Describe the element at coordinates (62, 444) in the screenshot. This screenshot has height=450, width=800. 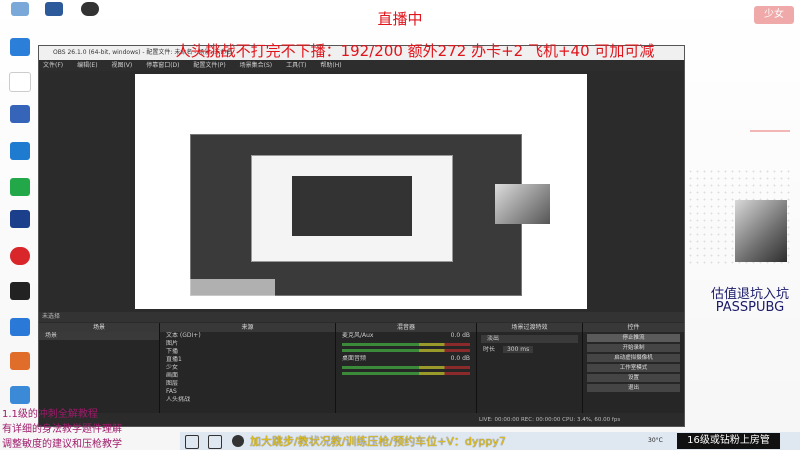
I see `bottom-left-line3: 调整敏度的建议和压枪教学` at that location.